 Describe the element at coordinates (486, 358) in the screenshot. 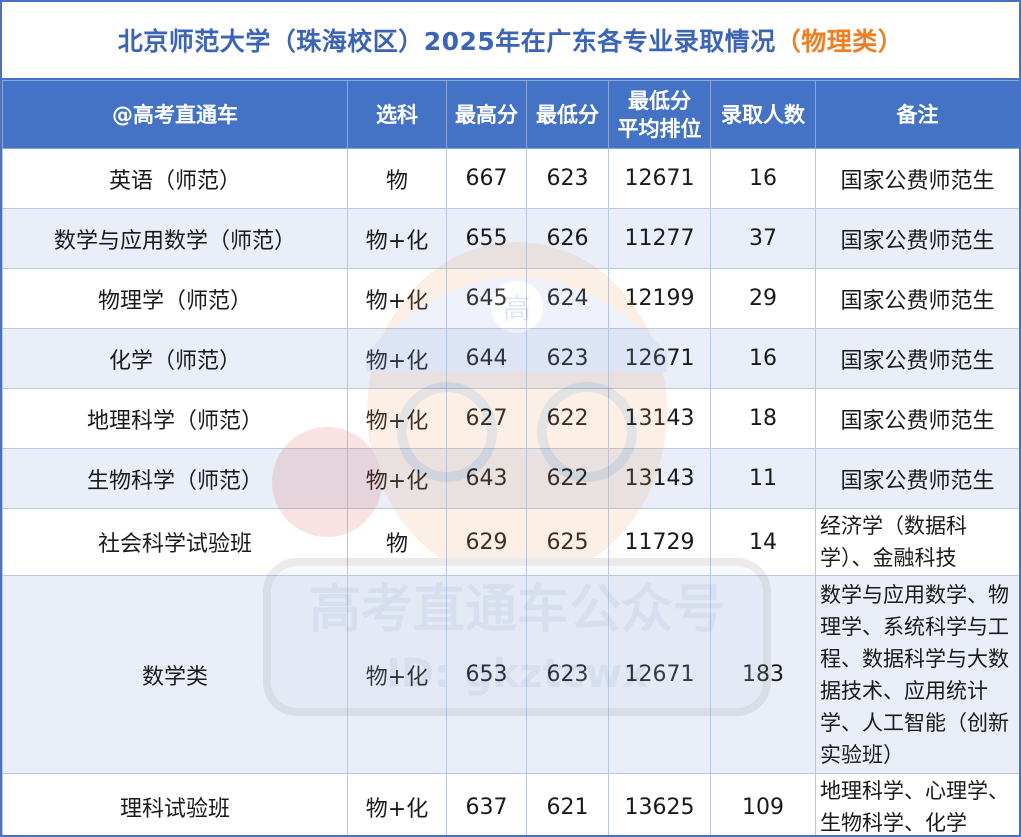

I see `cell-max: 644` at that location.